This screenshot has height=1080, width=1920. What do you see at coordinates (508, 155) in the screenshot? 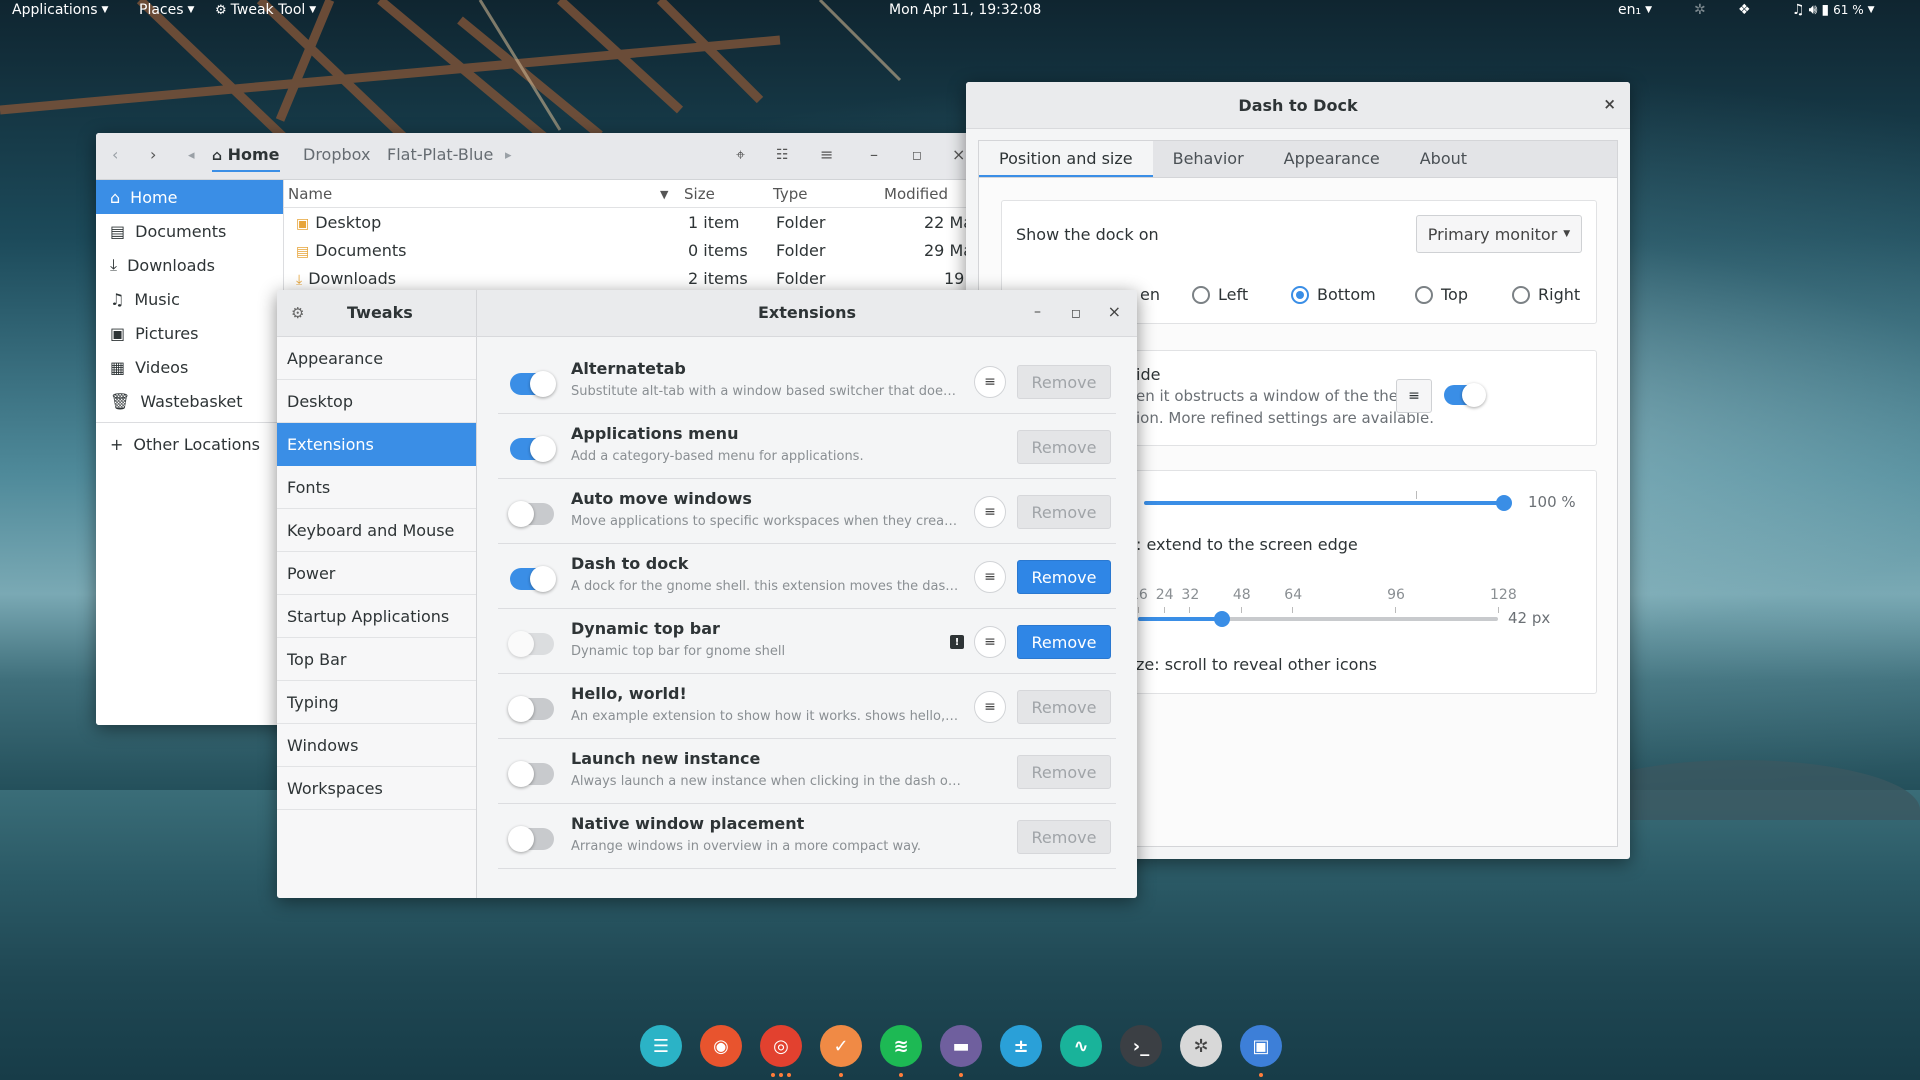
I see `crumb-right-icon: ▸` at bounding box center [508, 155].